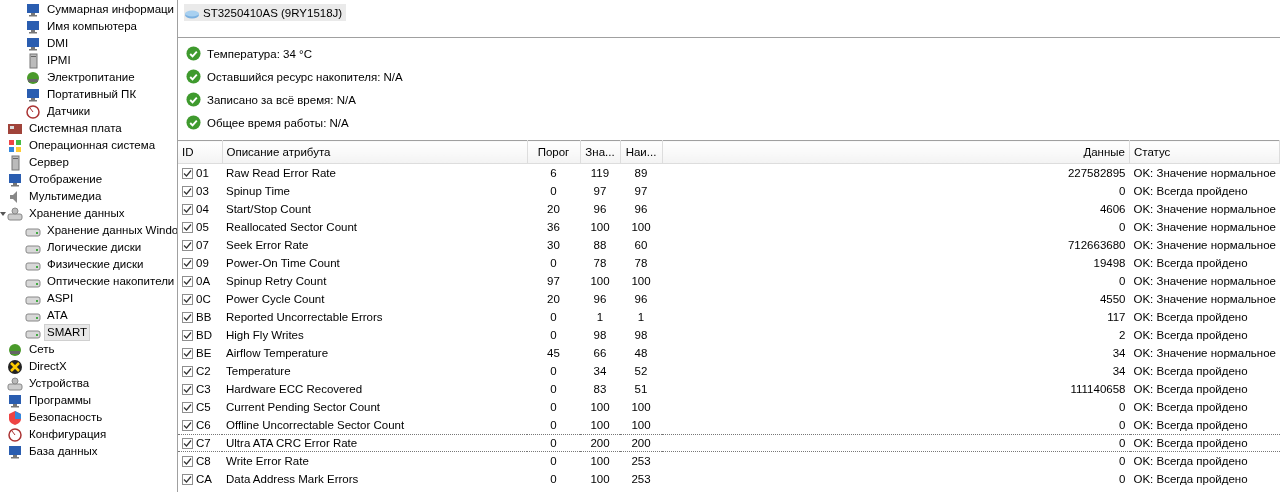  What do you see at coordinates (200, 152) in the screenshot?
I see `column-header: ID` at bounding box center [200, 152].